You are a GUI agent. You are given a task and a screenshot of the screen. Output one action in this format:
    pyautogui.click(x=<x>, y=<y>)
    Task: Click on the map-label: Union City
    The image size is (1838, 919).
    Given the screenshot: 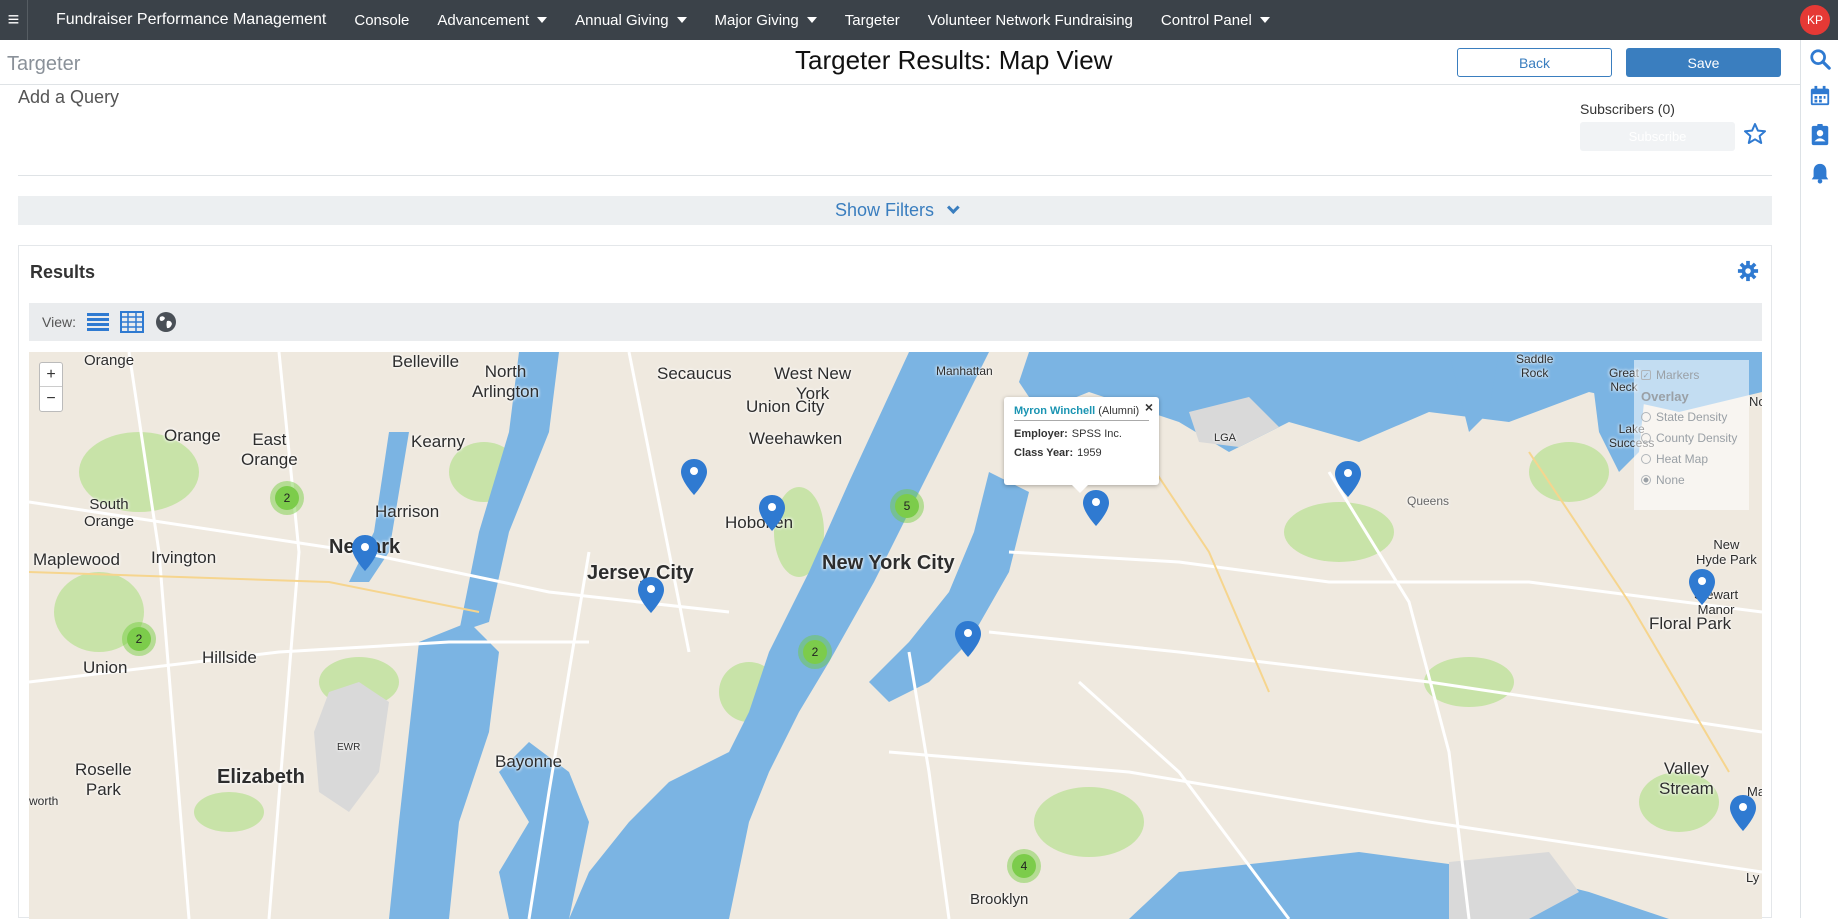 What is the action you would take?
    pyautogui.click(x=785, y=406)
    